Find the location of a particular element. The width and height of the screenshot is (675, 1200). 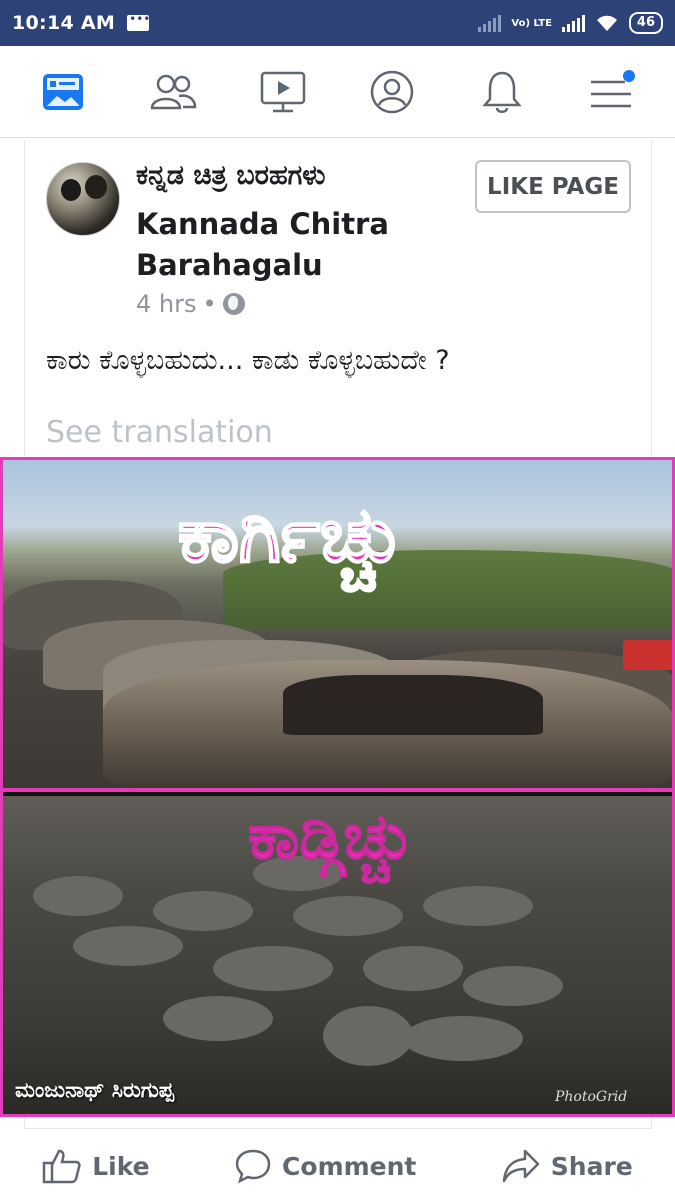

photo-credit: ಮಂಜುನಾಥ್ ಸಿರುಗುಪ್ಪ is located at coordinates (94, 1090).